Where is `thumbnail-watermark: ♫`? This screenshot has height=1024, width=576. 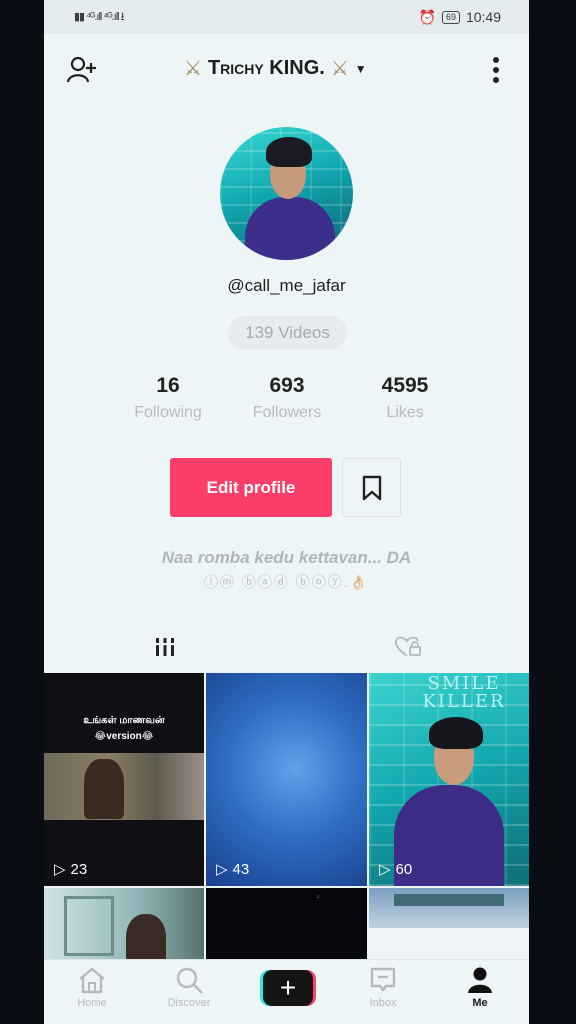
thumbnail-watermark: ♫ is located at coordinates (318, 897).